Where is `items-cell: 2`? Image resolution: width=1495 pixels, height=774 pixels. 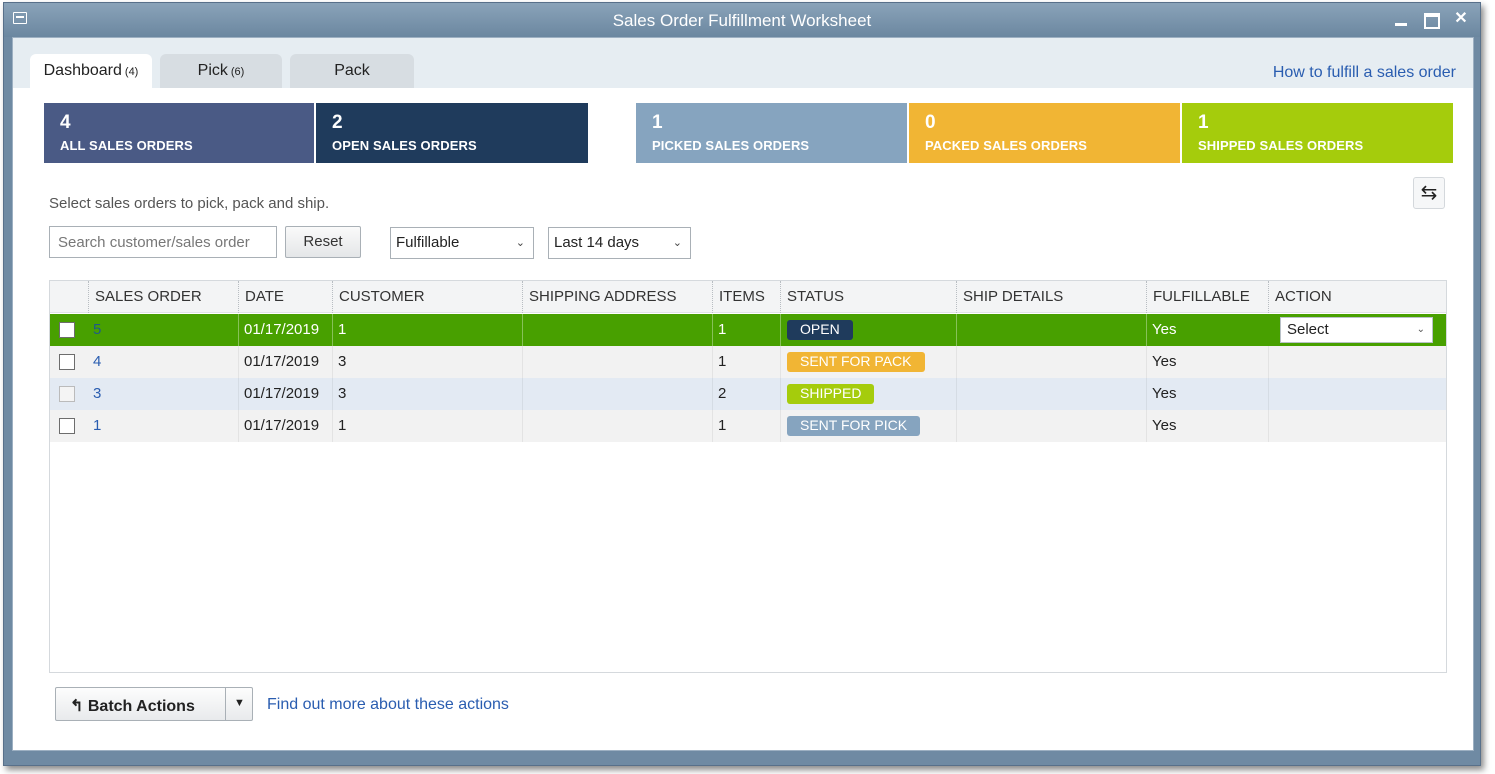 items-cell: 2 is located at coordinates (746, 394).